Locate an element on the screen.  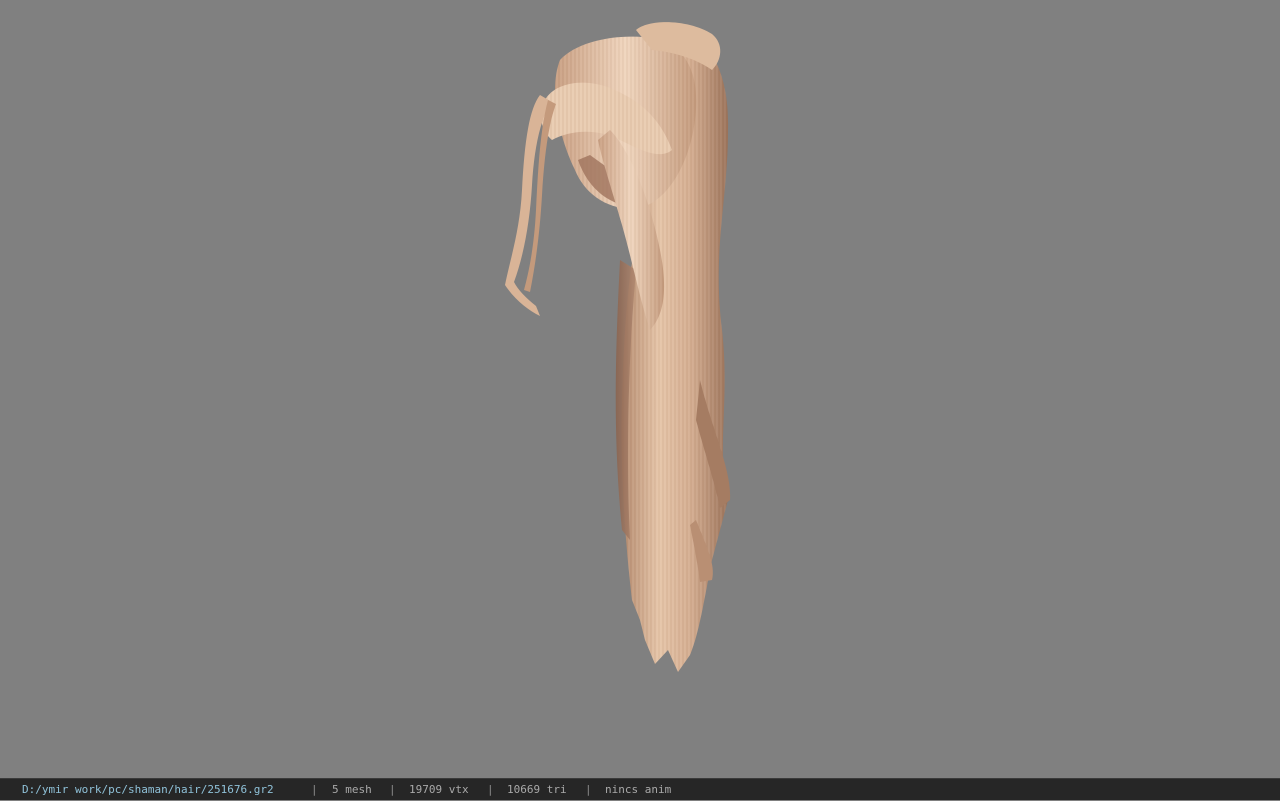
file-path-label: D:/ymir work/pc/shaman/hair/251676.gr2 is located at coordinates (148, 789).